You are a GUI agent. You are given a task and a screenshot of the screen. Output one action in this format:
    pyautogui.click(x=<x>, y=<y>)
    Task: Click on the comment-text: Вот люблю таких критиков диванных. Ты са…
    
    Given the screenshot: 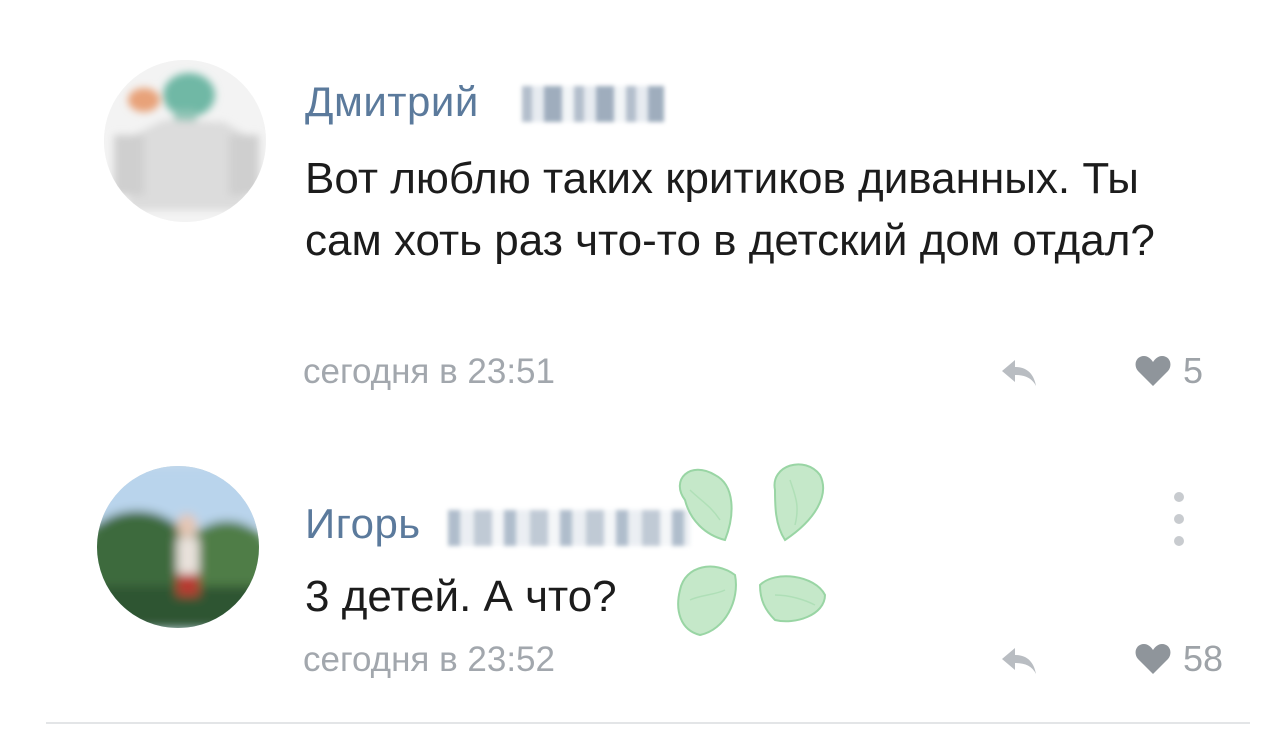 What is the action you would take?
    pyautogui.click(x=730, y=209)
    